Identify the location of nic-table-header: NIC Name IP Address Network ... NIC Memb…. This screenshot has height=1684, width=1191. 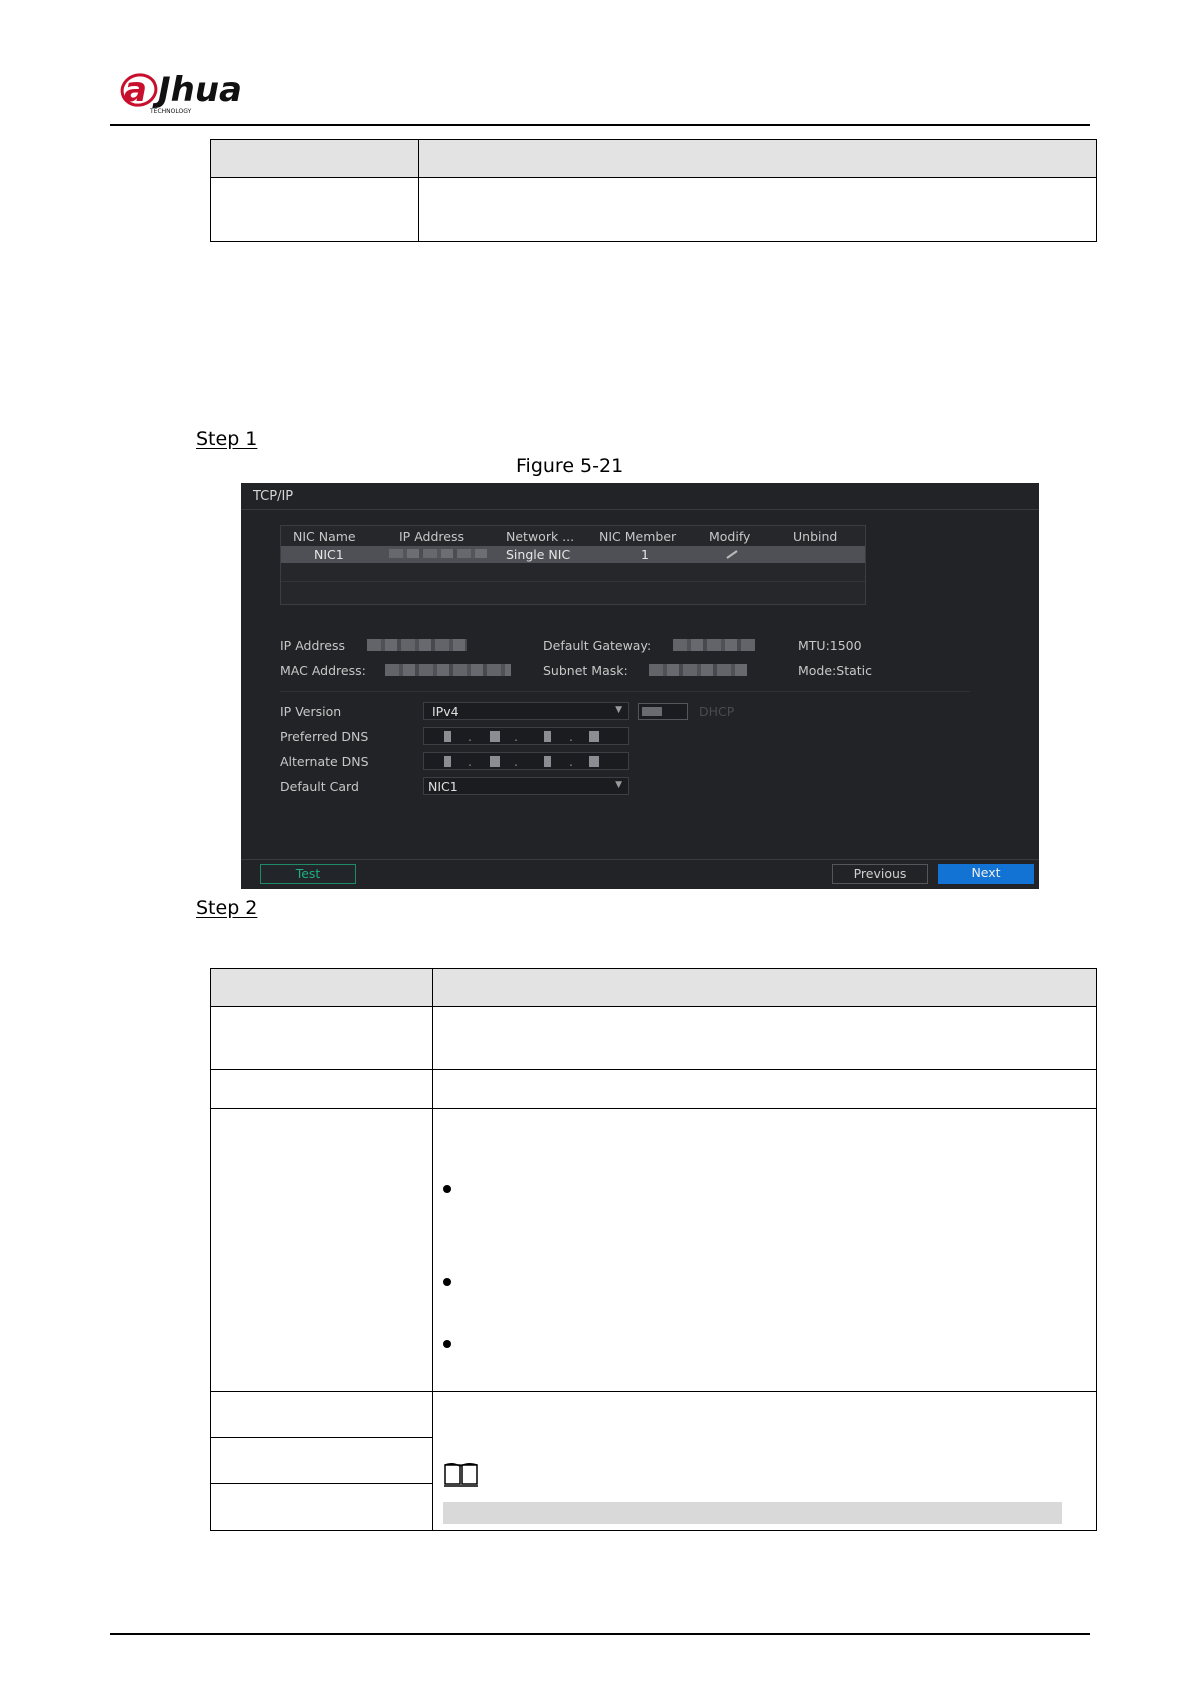
(573, 535).